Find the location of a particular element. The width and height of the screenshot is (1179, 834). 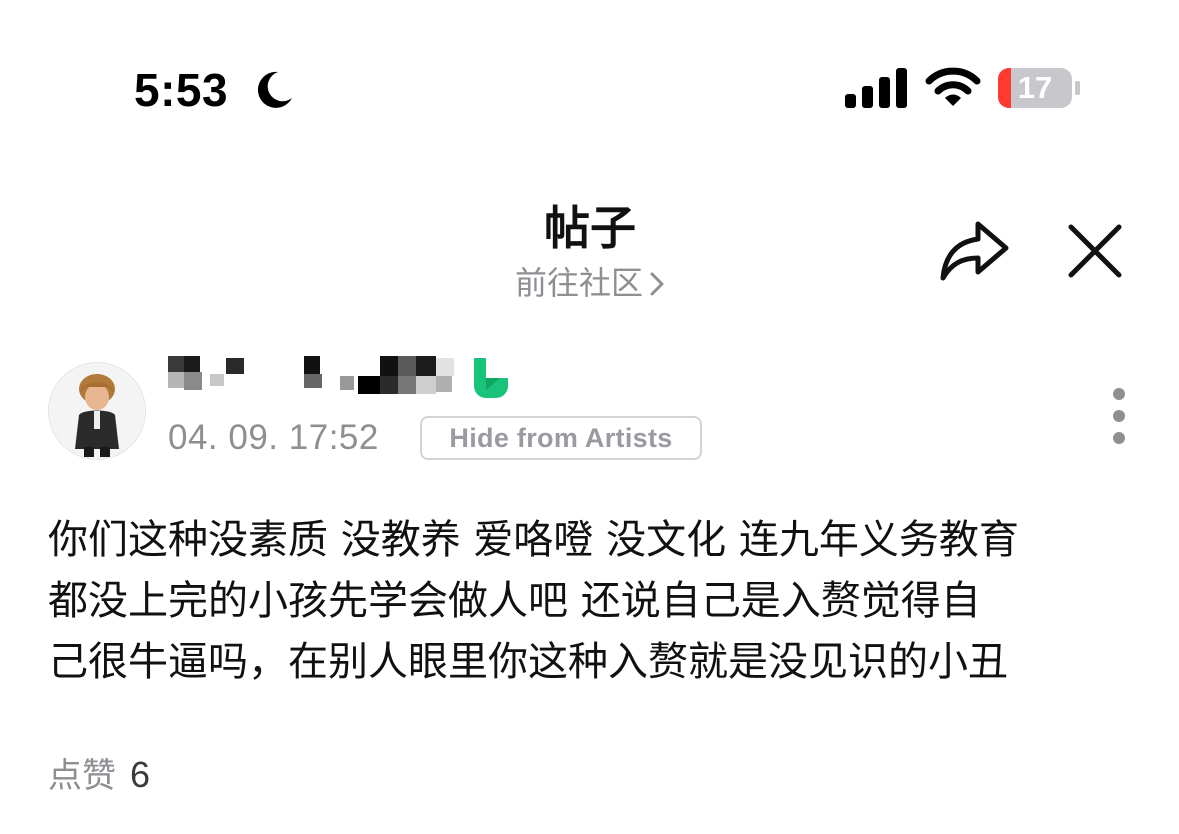

moon-icon is located at coordinates (274, 89).